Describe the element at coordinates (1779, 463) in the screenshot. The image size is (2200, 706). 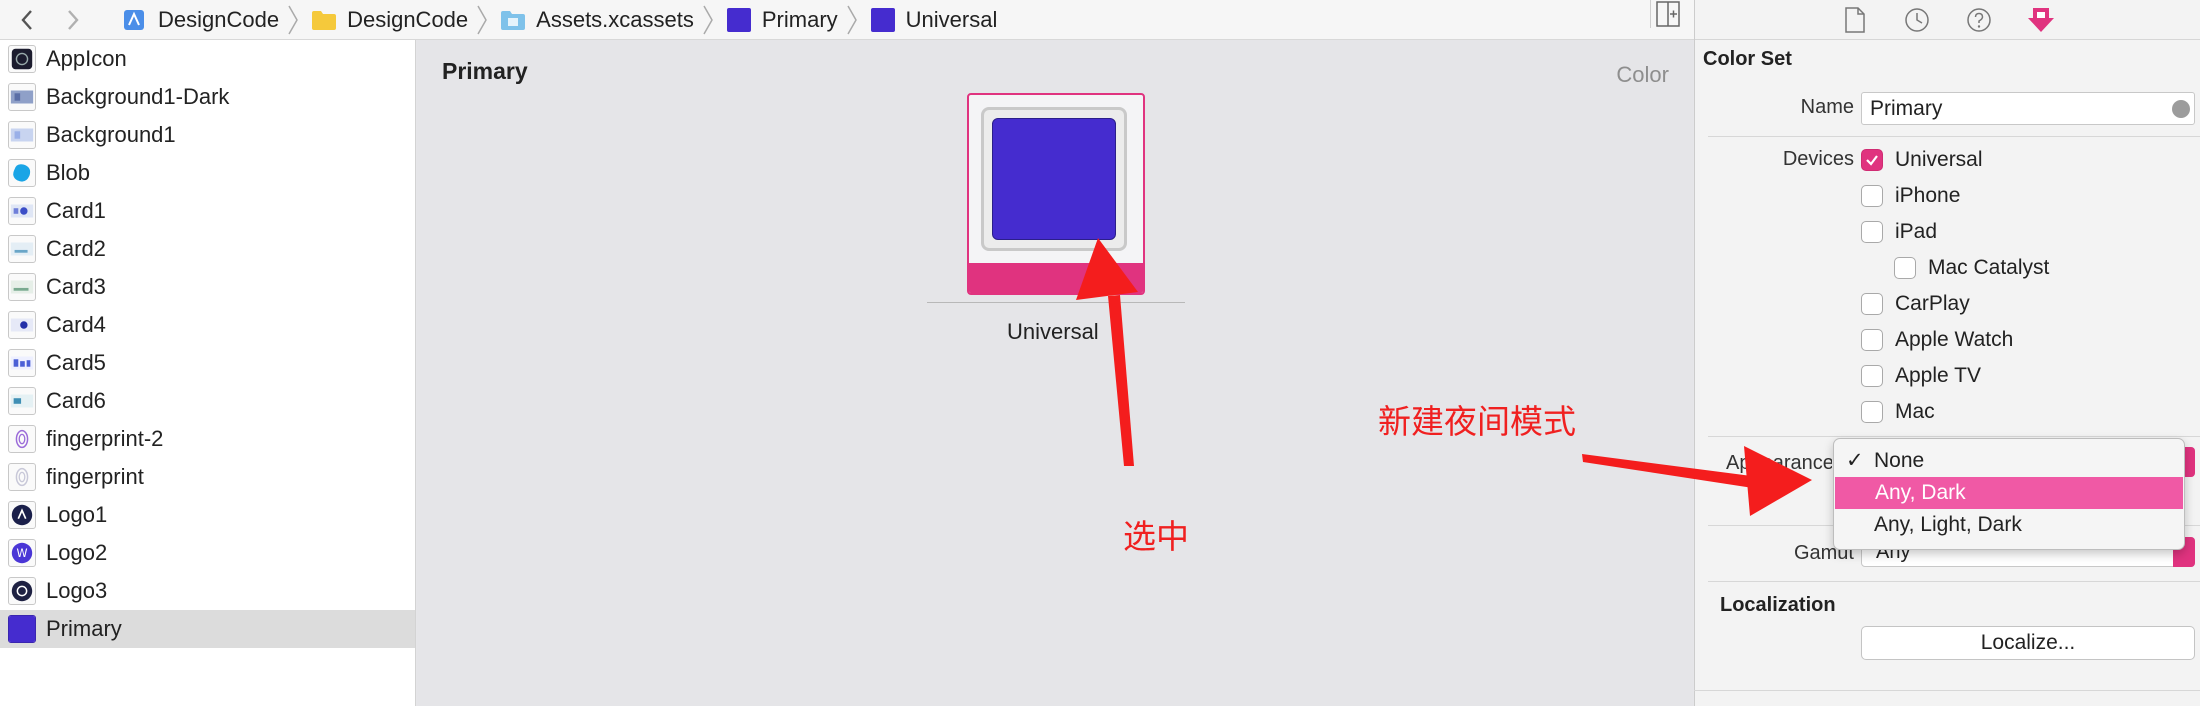
I see `appearances-label: Appearances` at that location.